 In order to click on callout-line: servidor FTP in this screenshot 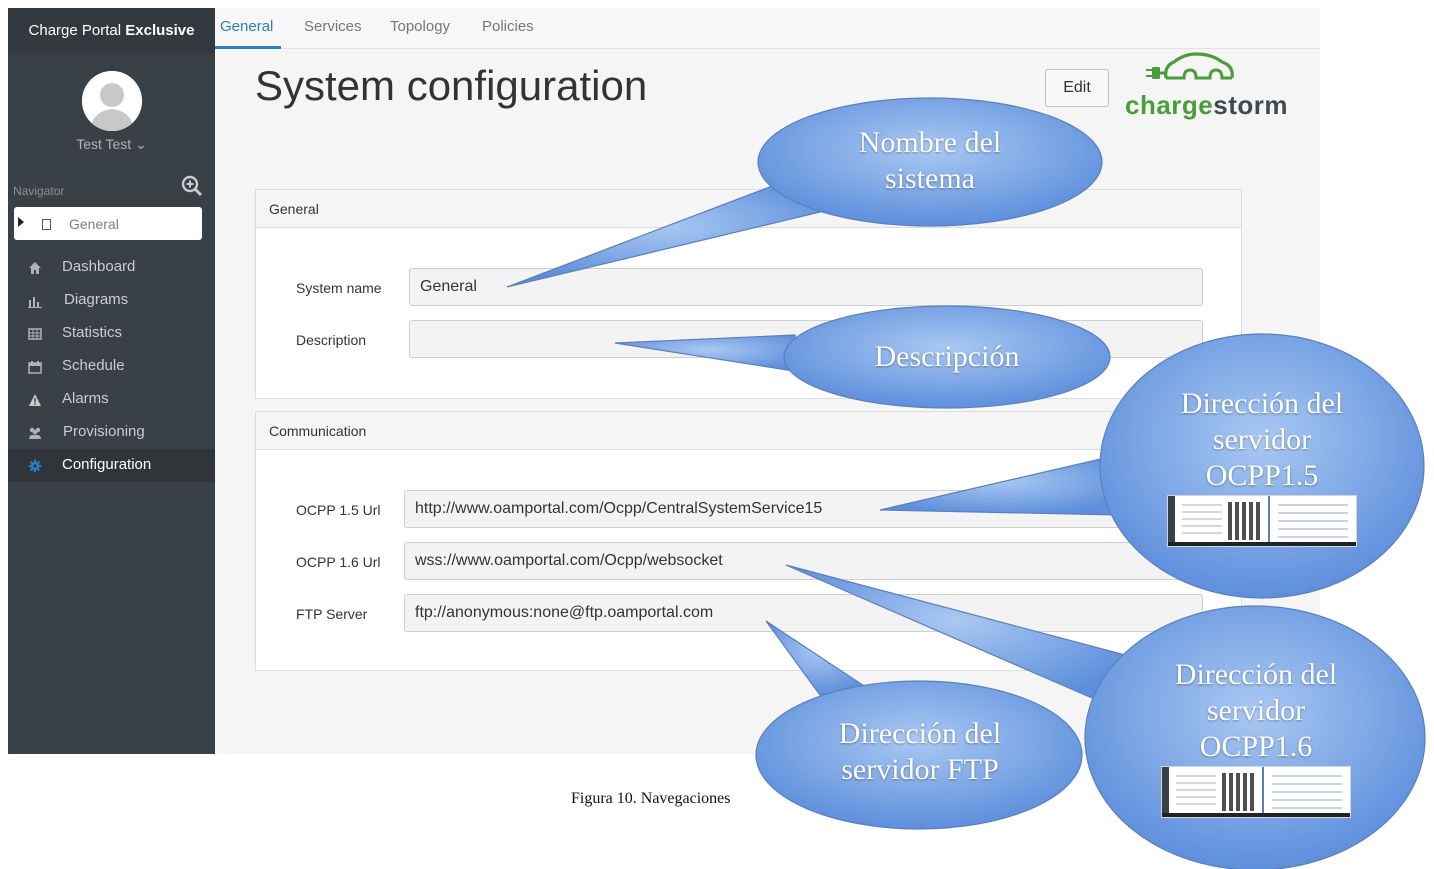, I will do `click(920, 769)`.